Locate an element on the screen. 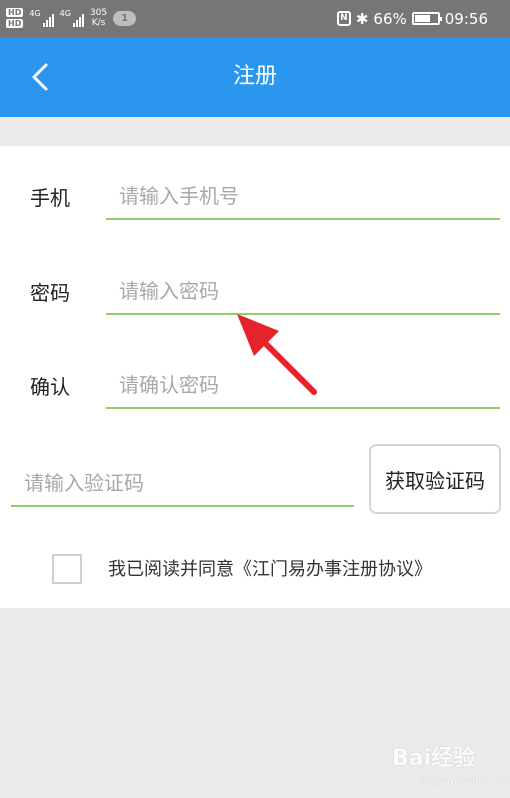 This screenshot has width=510, height=798. status-bar-left: HD HD 4G 4G 305 K/s 1 is located at coordinates (71, 18).